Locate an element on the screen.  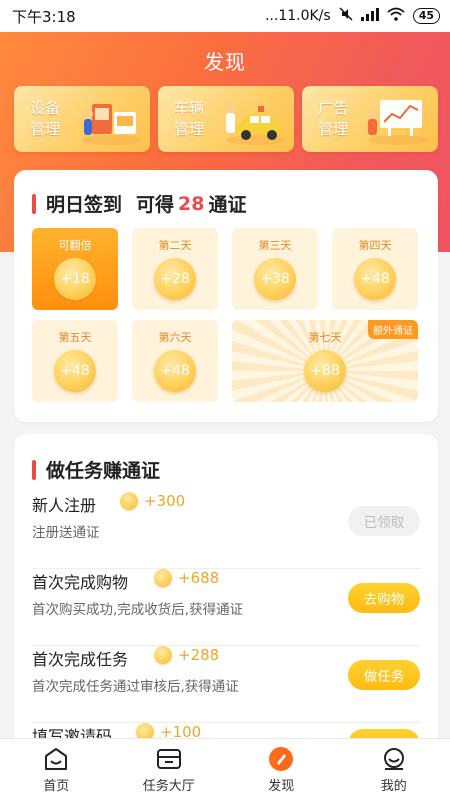
sign-in-day-2: 第二天 +28 is located at coordinates (175, 269).